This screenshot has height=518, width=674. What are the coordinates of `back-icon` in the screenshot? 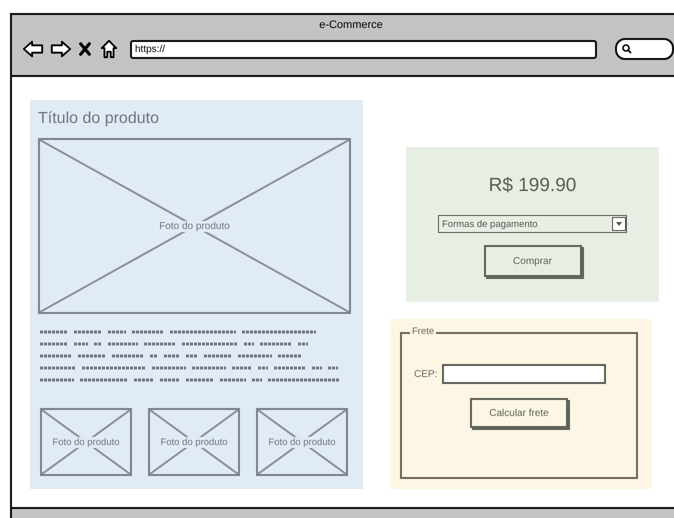 It's located at (33, 49).